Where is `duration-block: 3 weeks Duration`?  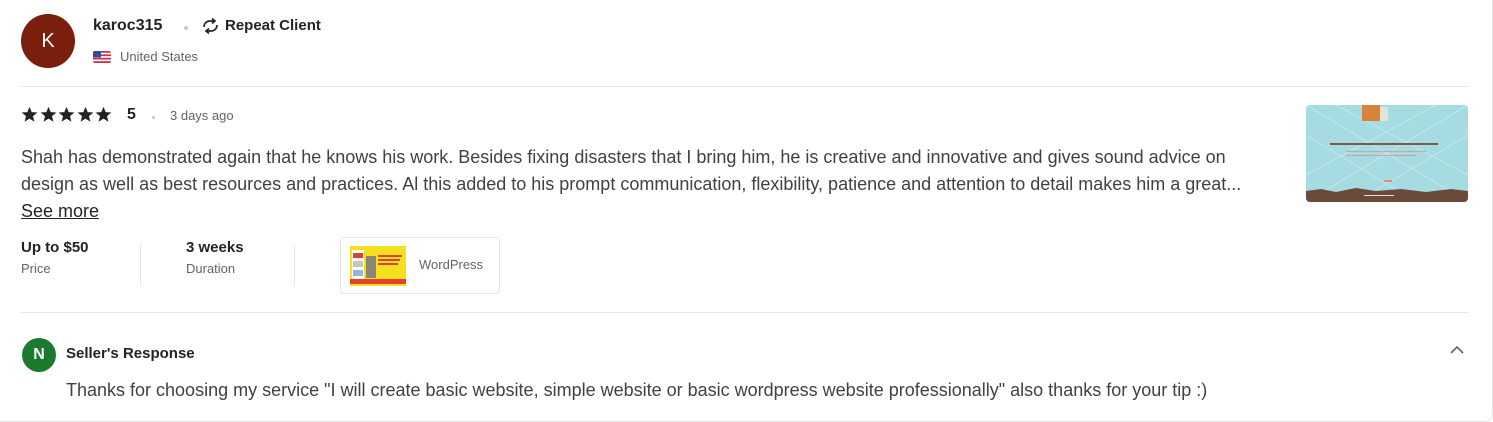 duration-block: 3 weeks Duration is located at coordinates (215, 257).